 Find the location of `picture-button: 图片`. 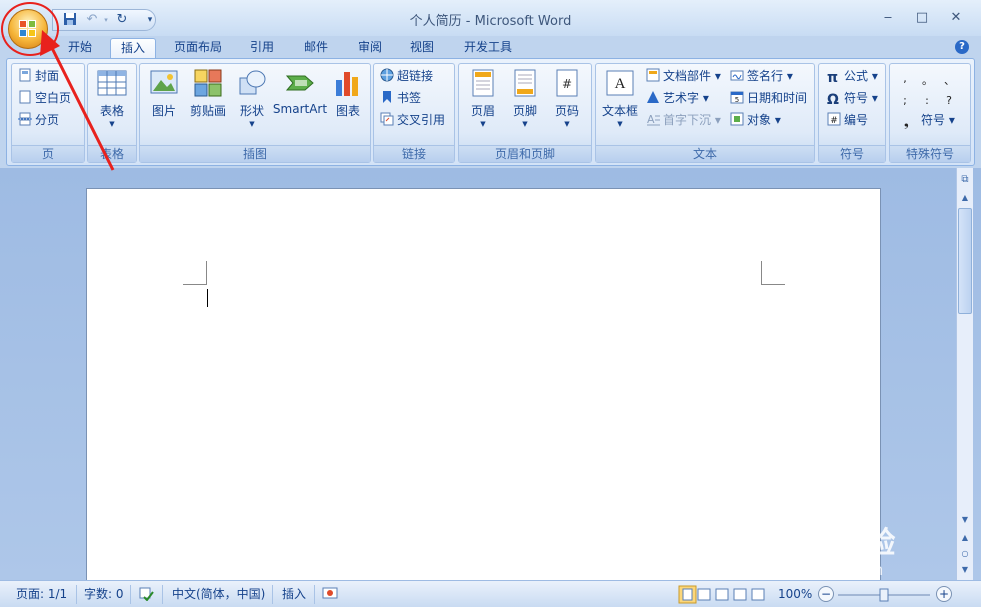

picture-button: 图片 is located at coordinates (164, 105).